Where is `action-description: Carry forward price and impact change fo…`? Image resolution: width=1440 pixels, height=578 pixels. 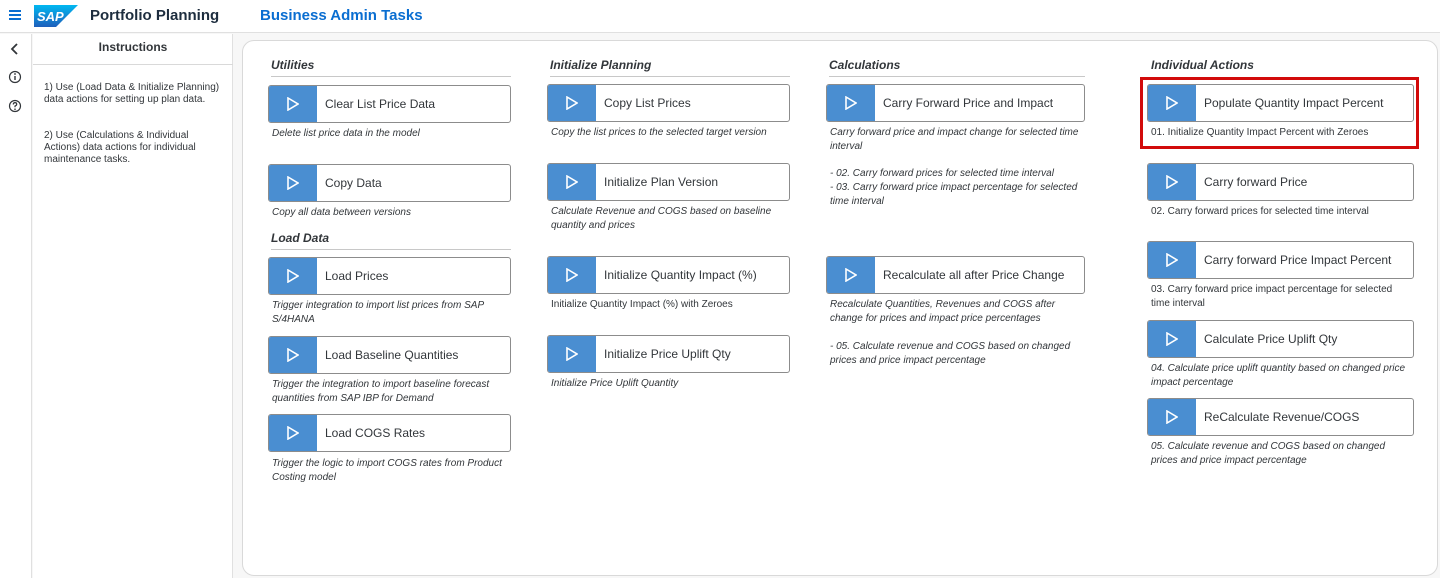
action-description: Carry forward price and impact change fo… is located at coordinates (954, 139).